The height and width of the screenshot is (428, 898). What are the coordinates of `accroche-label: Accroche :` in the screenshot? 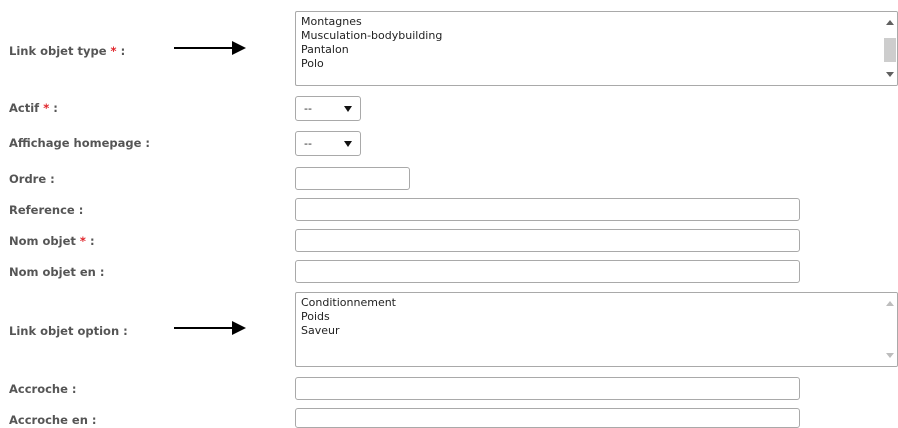 It's located at (43, 389).